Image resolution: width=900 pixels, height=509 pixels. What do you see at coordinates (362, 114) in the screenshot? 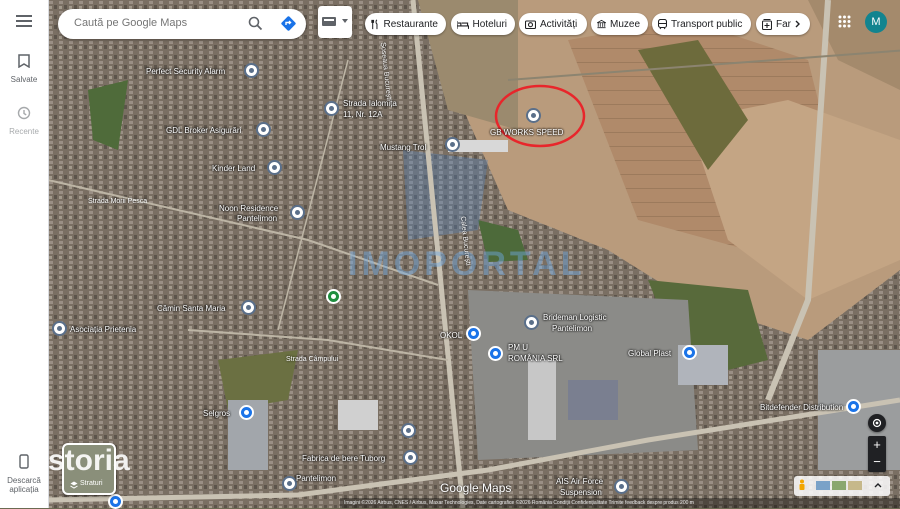
I see `place-label: 11, Nr. 12A` at bounding box center [362, 114].